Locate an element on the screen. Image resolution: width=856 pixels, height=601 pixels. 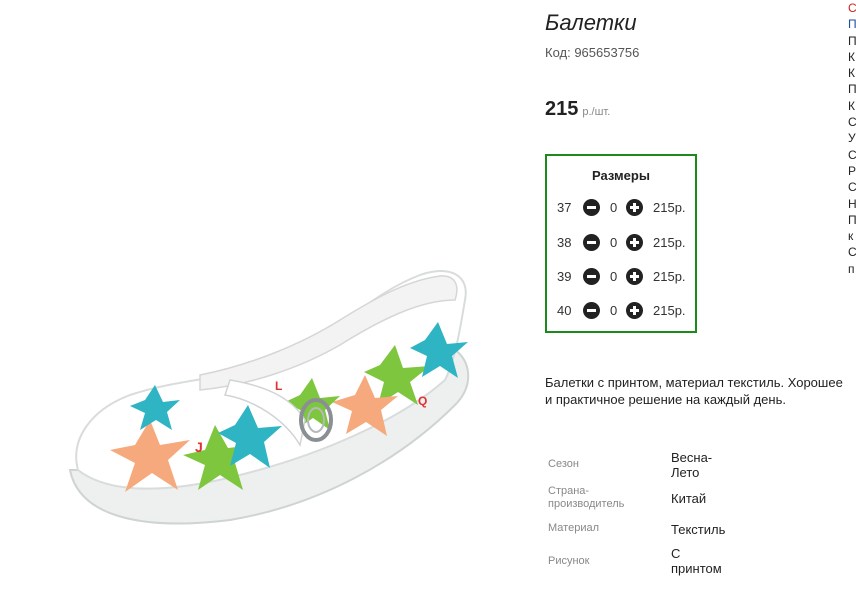
svg-text: L is located at coordinates (278, 386).